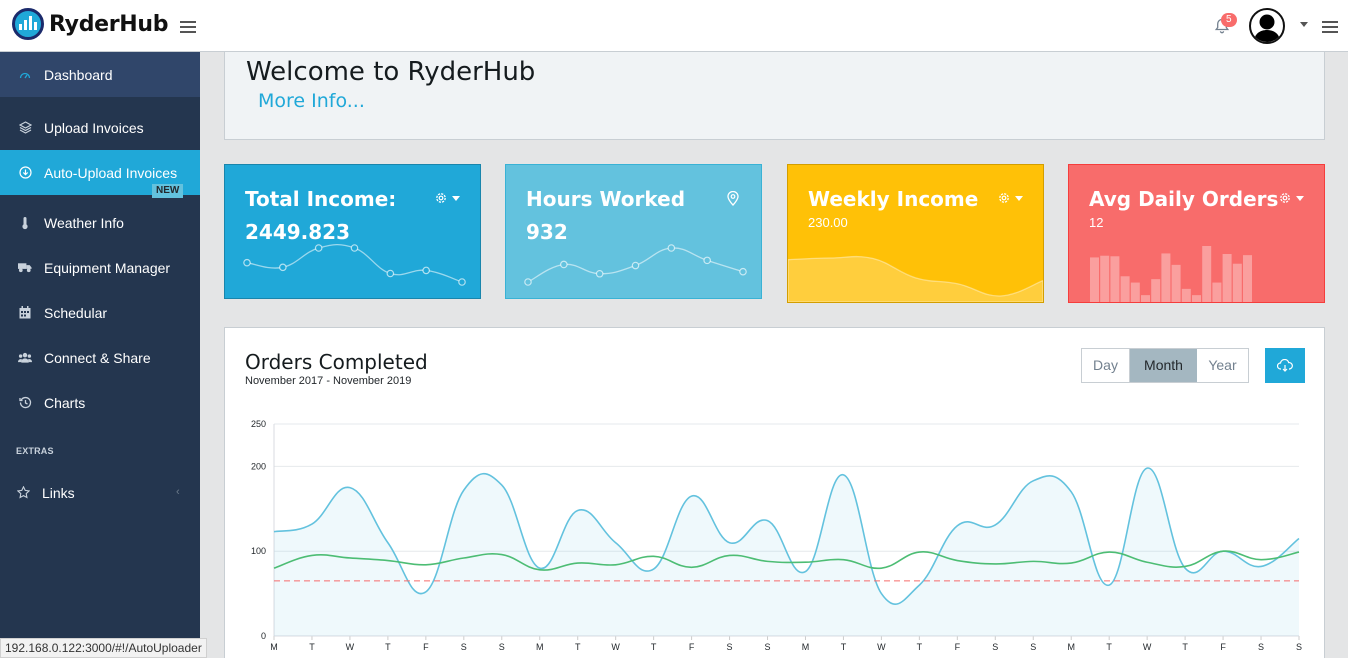  I want to click on card-title: Hours Worked, so click(606, 199).